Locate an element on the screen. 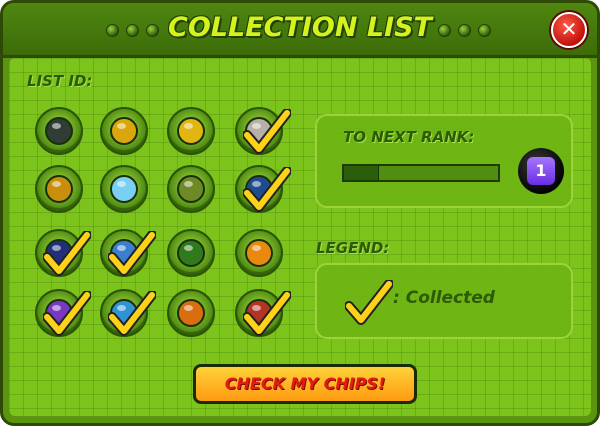  check-my-chips-button: CHECK MY CHIPS! is located at coordinates (305, 384).